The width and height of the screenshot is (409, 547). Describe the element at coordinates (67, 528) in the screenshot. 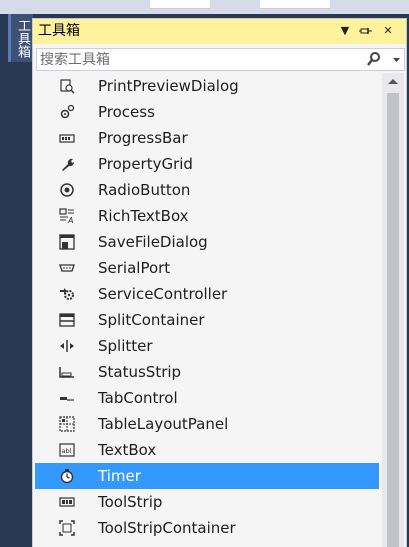

I see `toolstrip-container-icon` at that location.